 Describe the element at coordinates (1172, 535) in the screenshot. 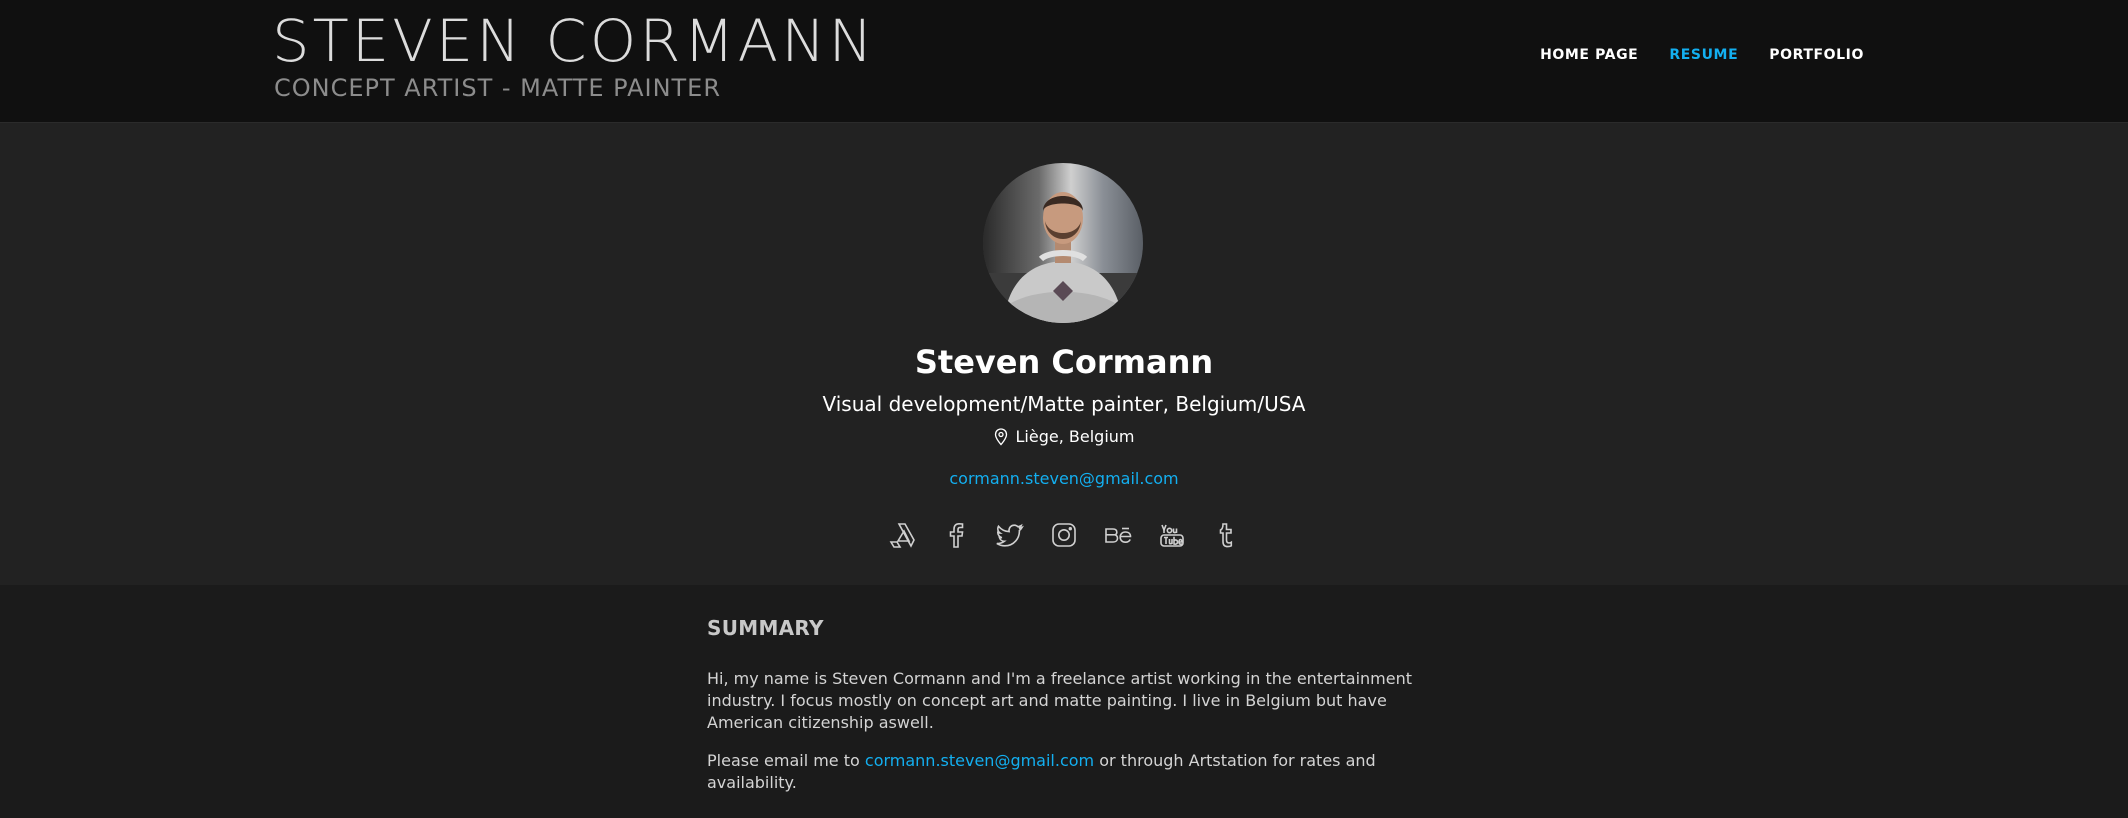

I see `youtube-icon` at that location.